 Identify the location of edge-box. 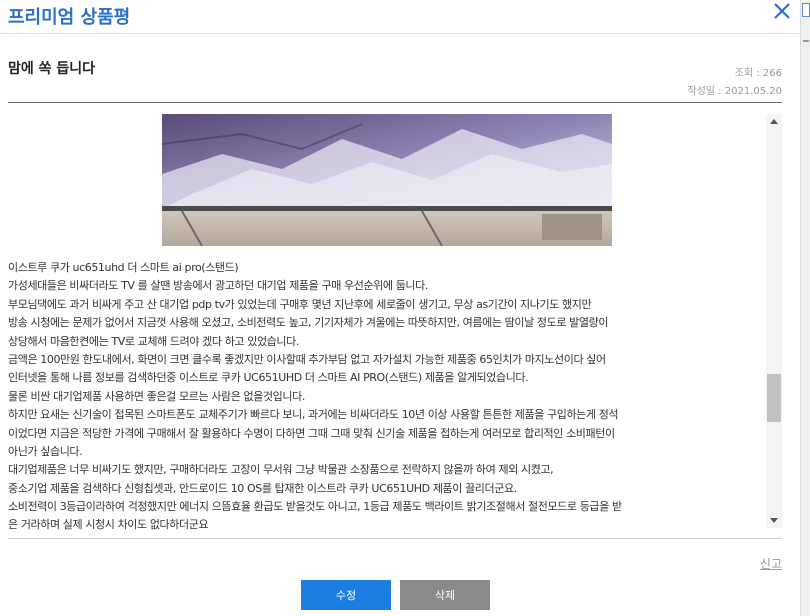
(806, 10).